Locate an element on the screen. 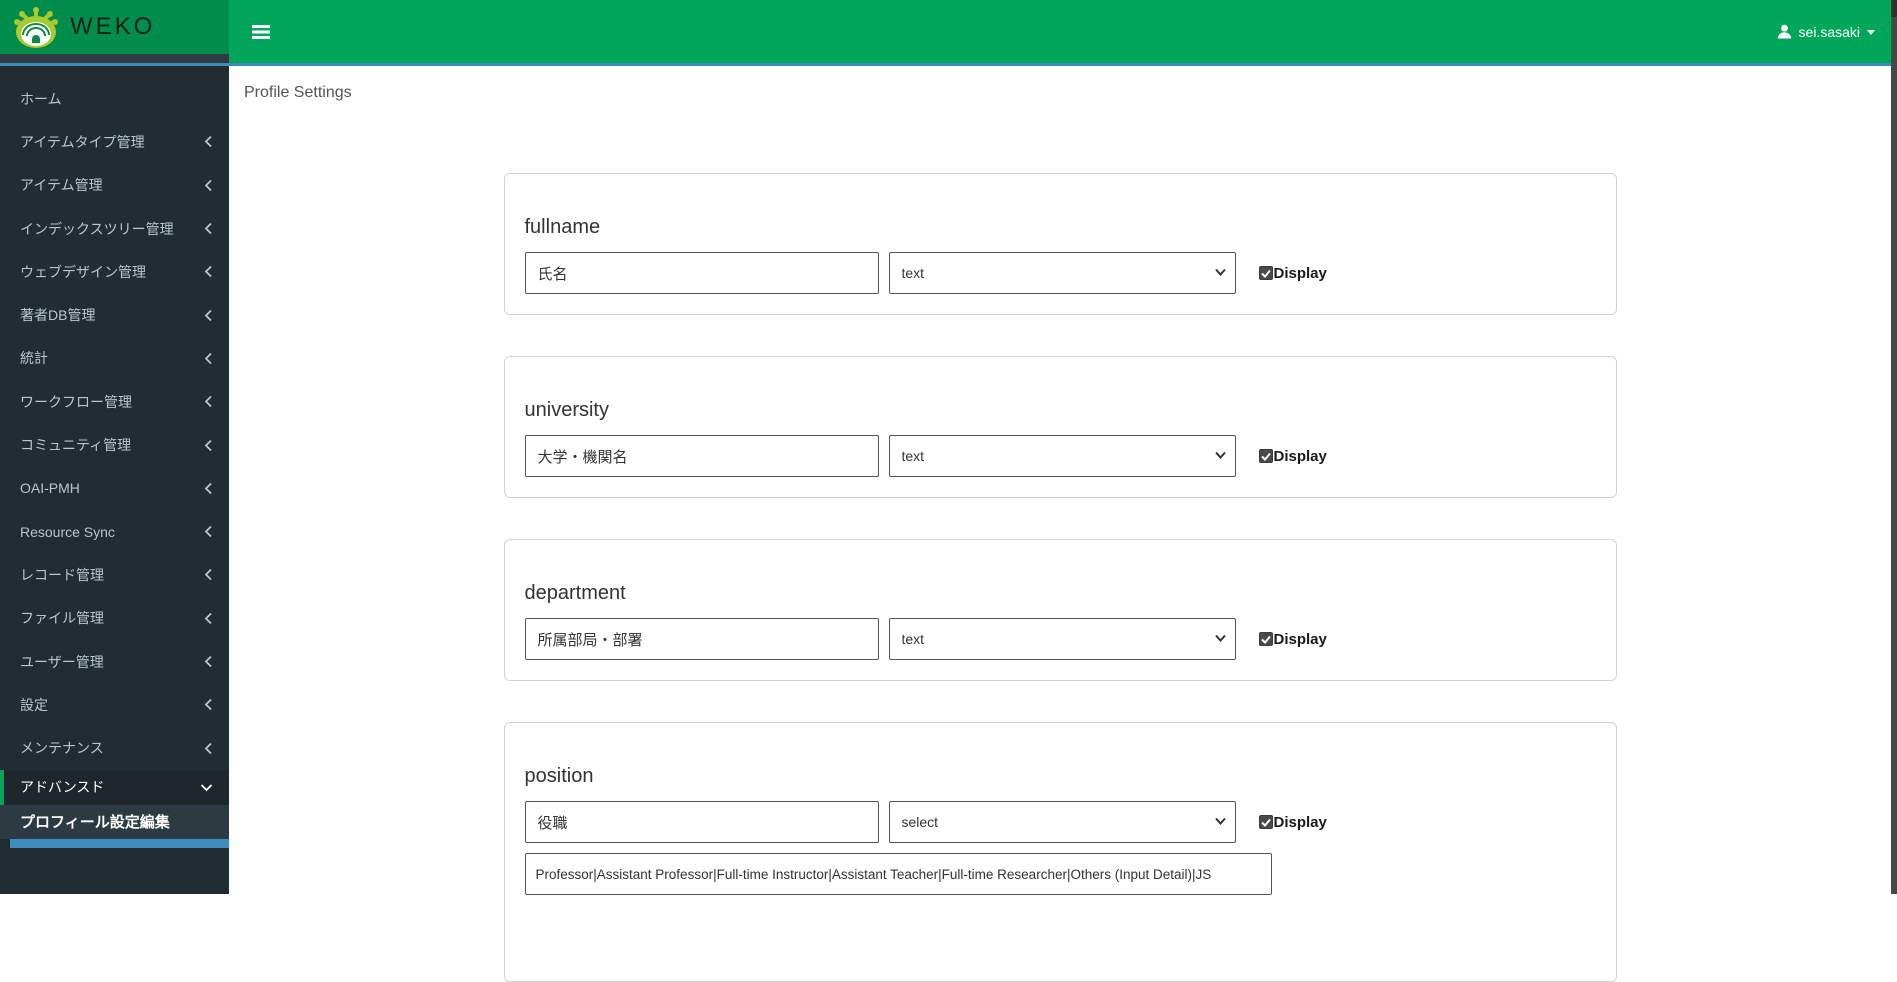  sidebar-item-label: Resource Sync is located at coordinates (67, 531).